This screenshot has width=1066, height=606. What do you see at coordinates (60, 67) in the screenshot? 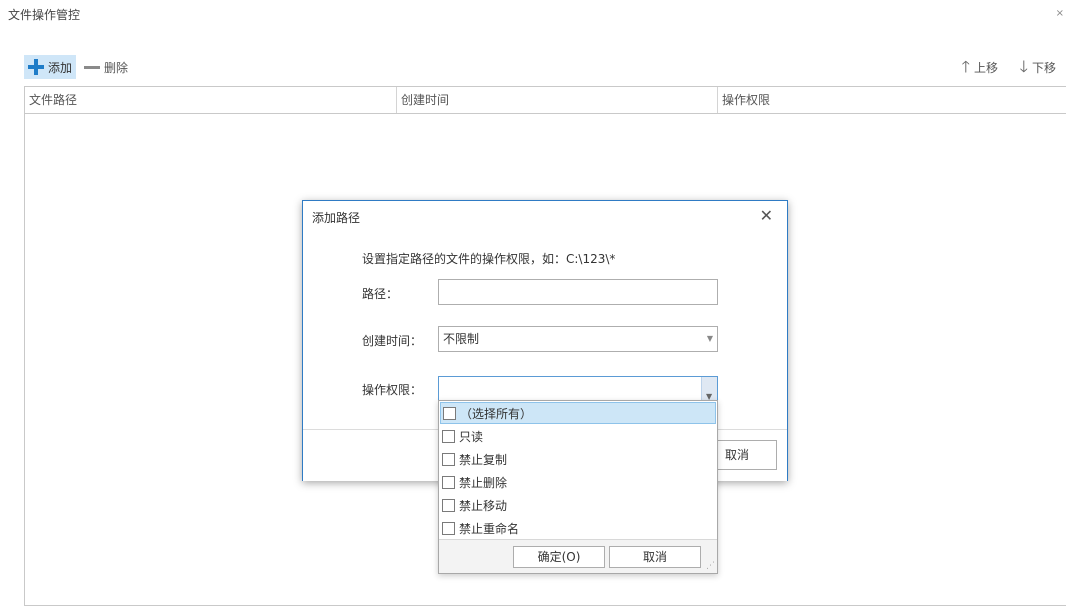
I see `add-button-label: 添加` at bounding box center [60, 67].